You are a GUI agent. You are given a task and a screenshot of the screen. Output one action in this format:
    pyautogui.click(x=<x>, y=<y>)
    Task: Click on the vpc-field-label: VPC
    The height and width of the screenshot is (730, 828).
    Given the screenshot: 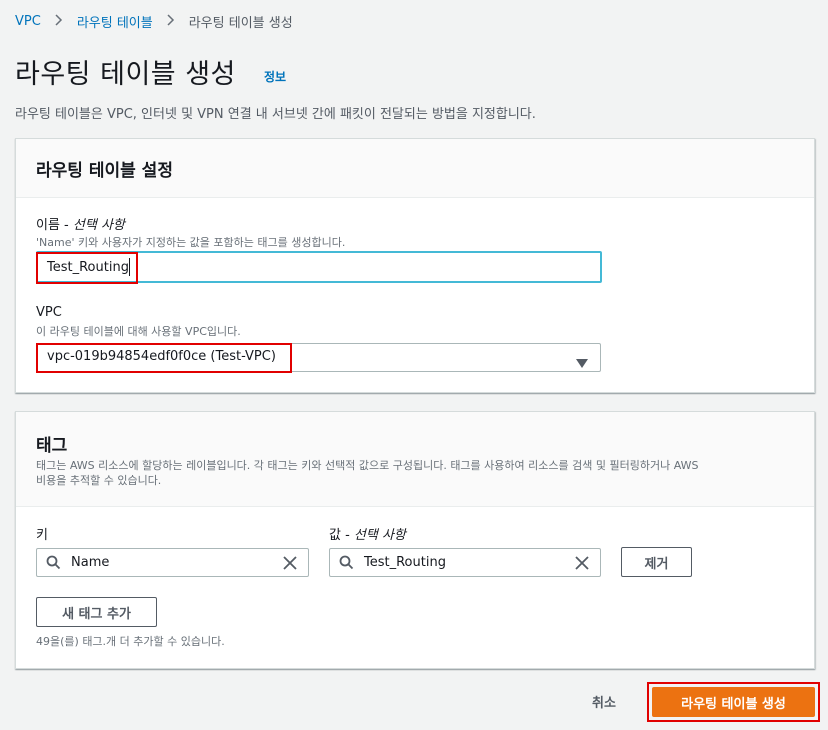 What is the action you would take?
    pyautogui.click(x=49, y=312)
    